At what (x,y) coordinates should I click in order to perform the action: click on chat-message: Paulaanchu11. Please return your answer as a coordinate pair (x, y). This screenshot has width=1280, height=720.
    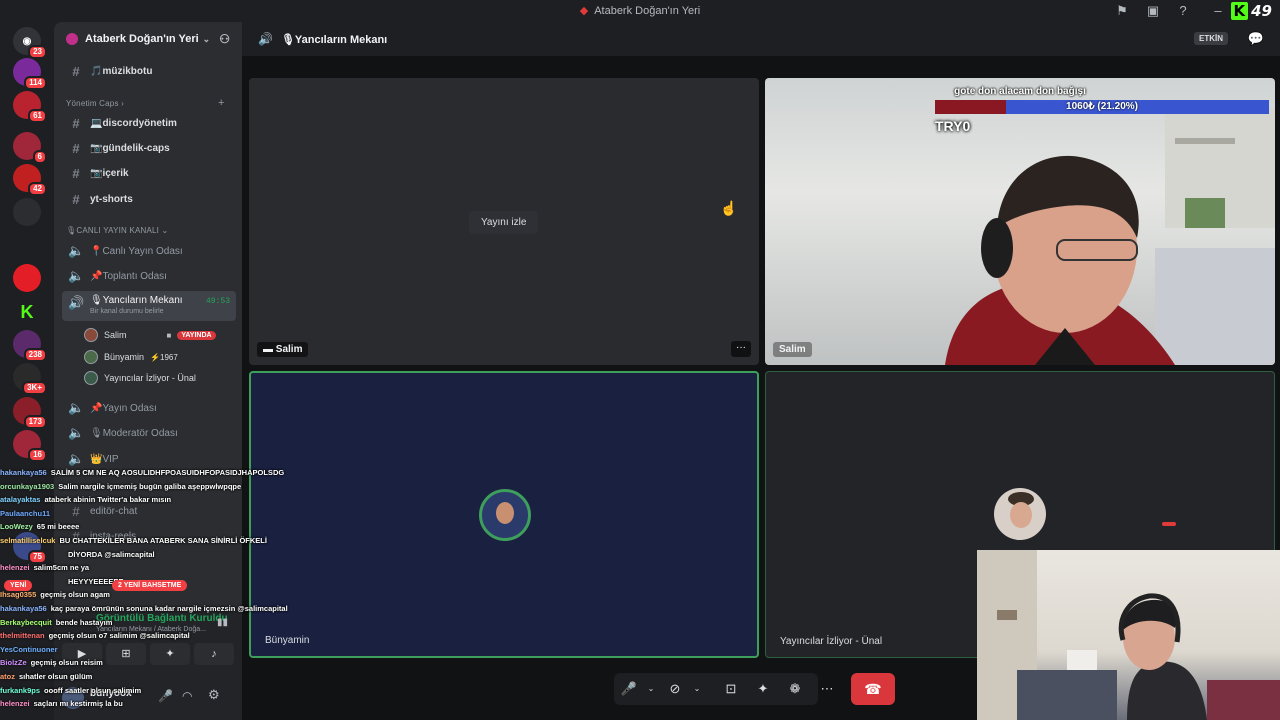
    Looking at the image, I should click on (27, 513).